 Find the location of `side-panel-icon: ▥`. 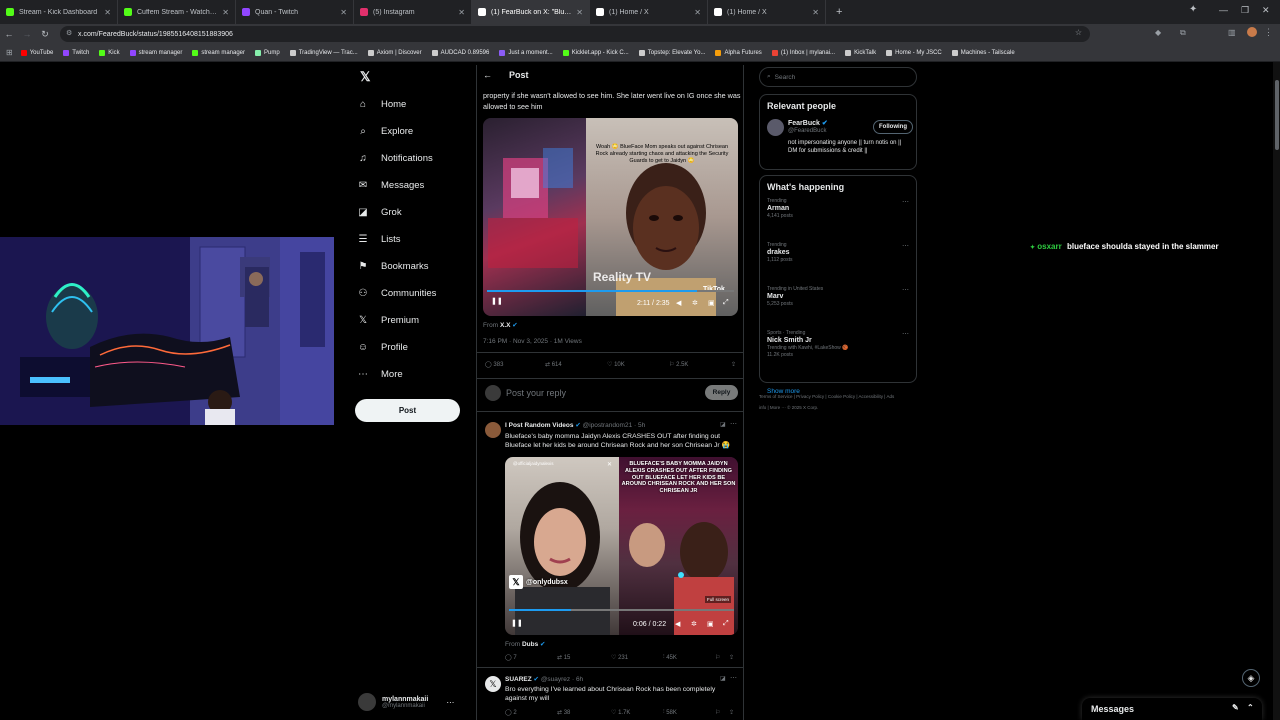

side-panel-icon: ▥ is located at coordinates (1232, 32).